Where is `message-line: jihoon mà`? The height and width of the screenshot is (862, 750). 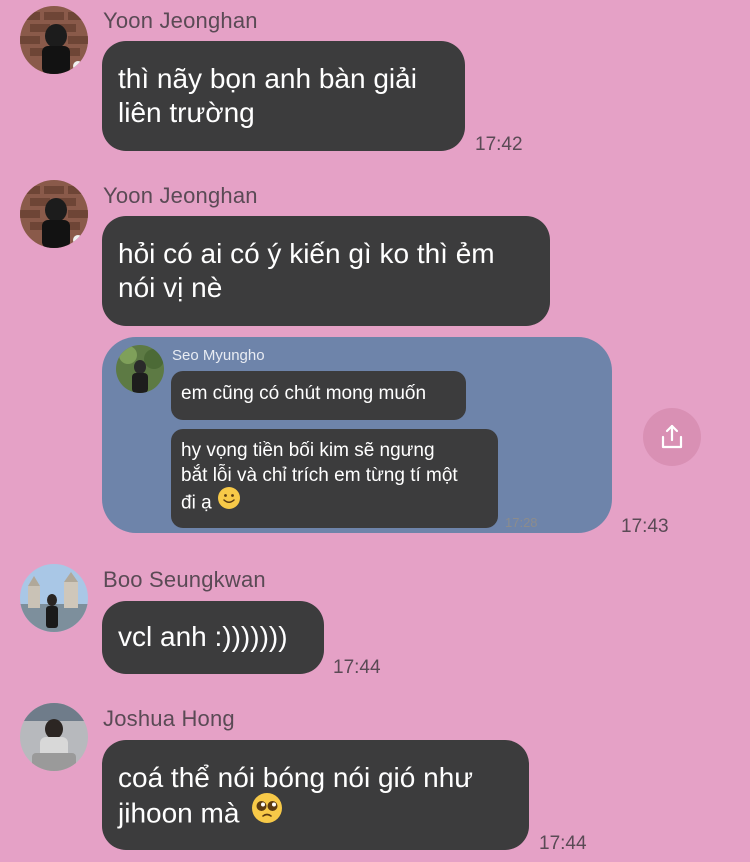 message-line: jihoon mà is located at coordinates (315, 813).